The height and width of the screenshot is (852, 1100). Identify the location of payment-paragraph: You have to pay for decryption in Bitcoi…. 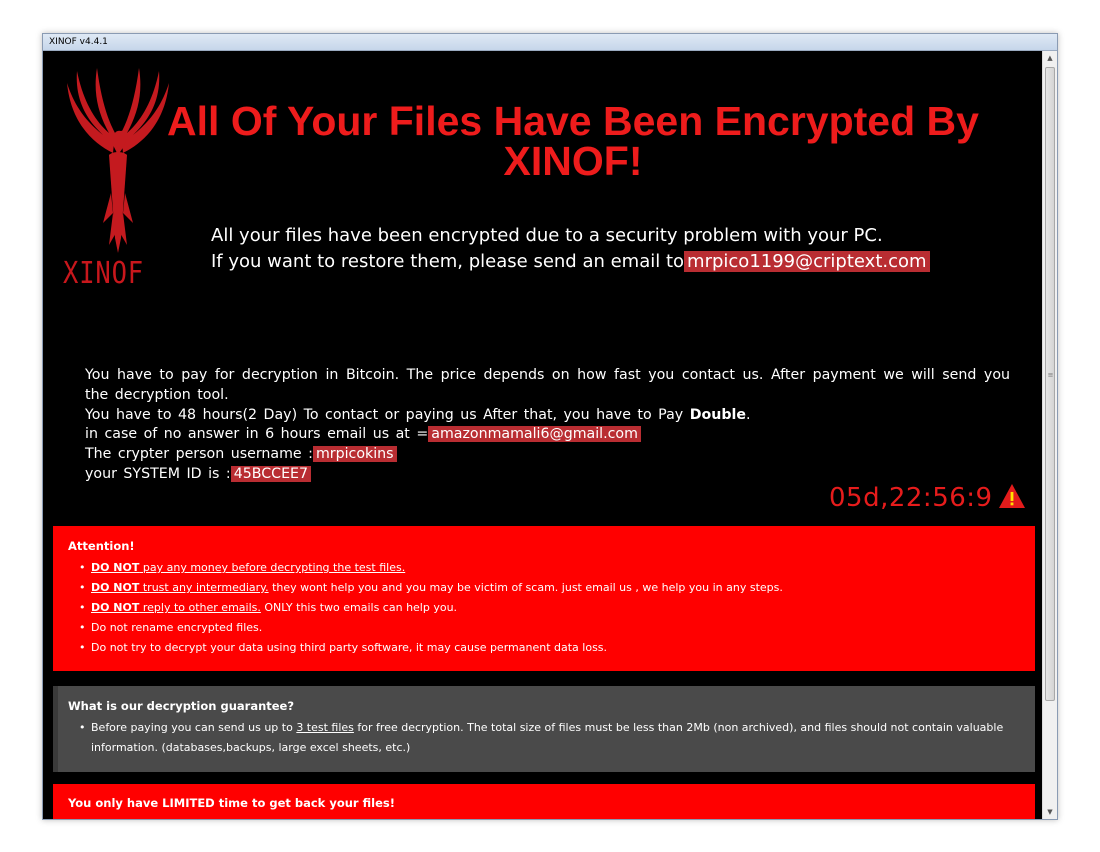
(547, 385).